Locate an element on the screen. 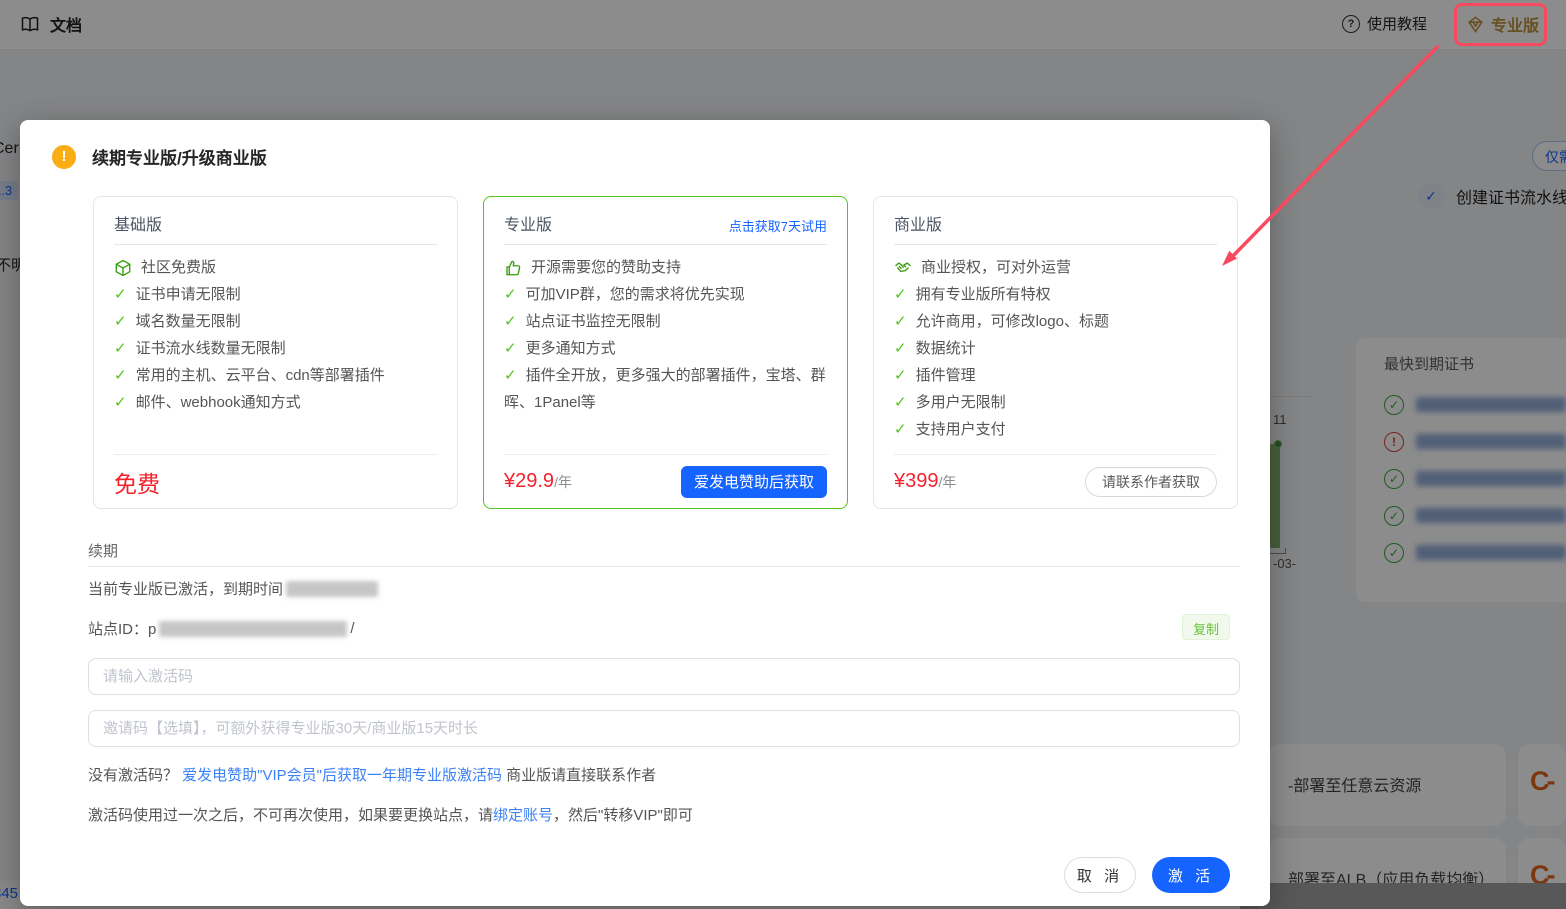 This screenshot has height=909, width=1566. plan-feature-list: 社区免费版 is located at coordinates (275, 267).